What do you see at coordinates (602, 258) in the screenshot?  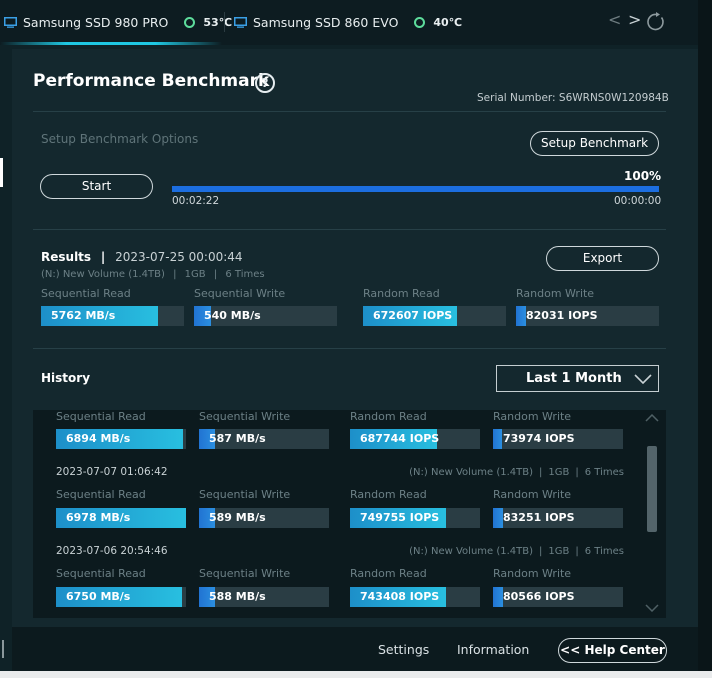 I see `export-button: Export` at bounding box center [602, 258].